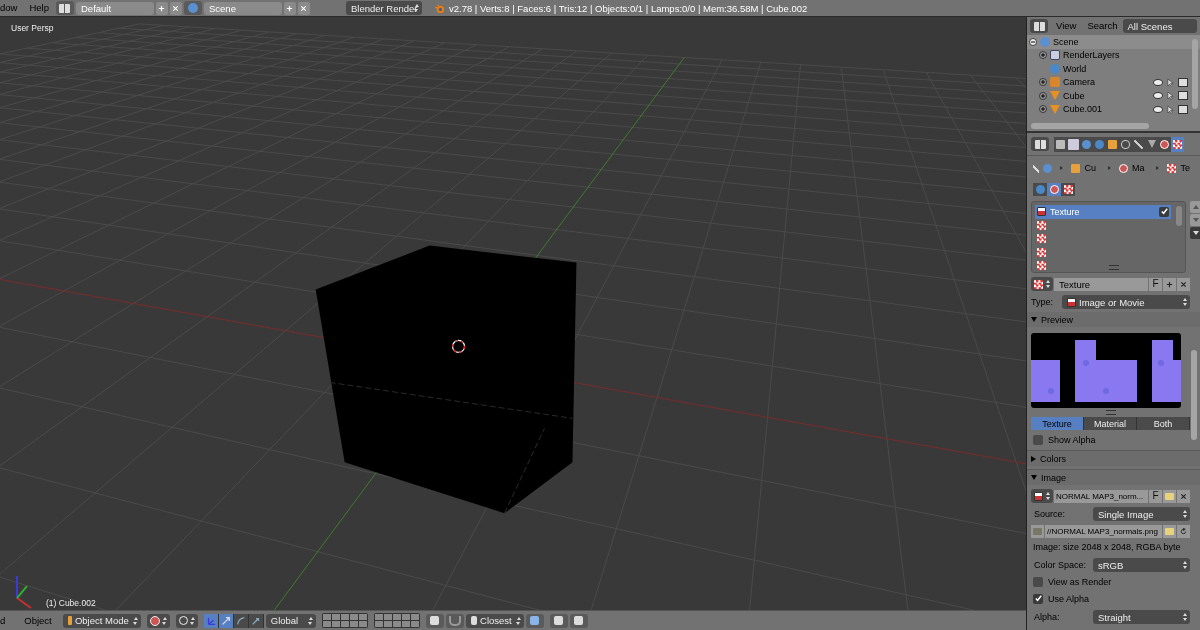  What do you see at coordinates (101, 620) in the screenshot?
I see `mode-dropdown: Object Mode` at bounding box center [101, 620].